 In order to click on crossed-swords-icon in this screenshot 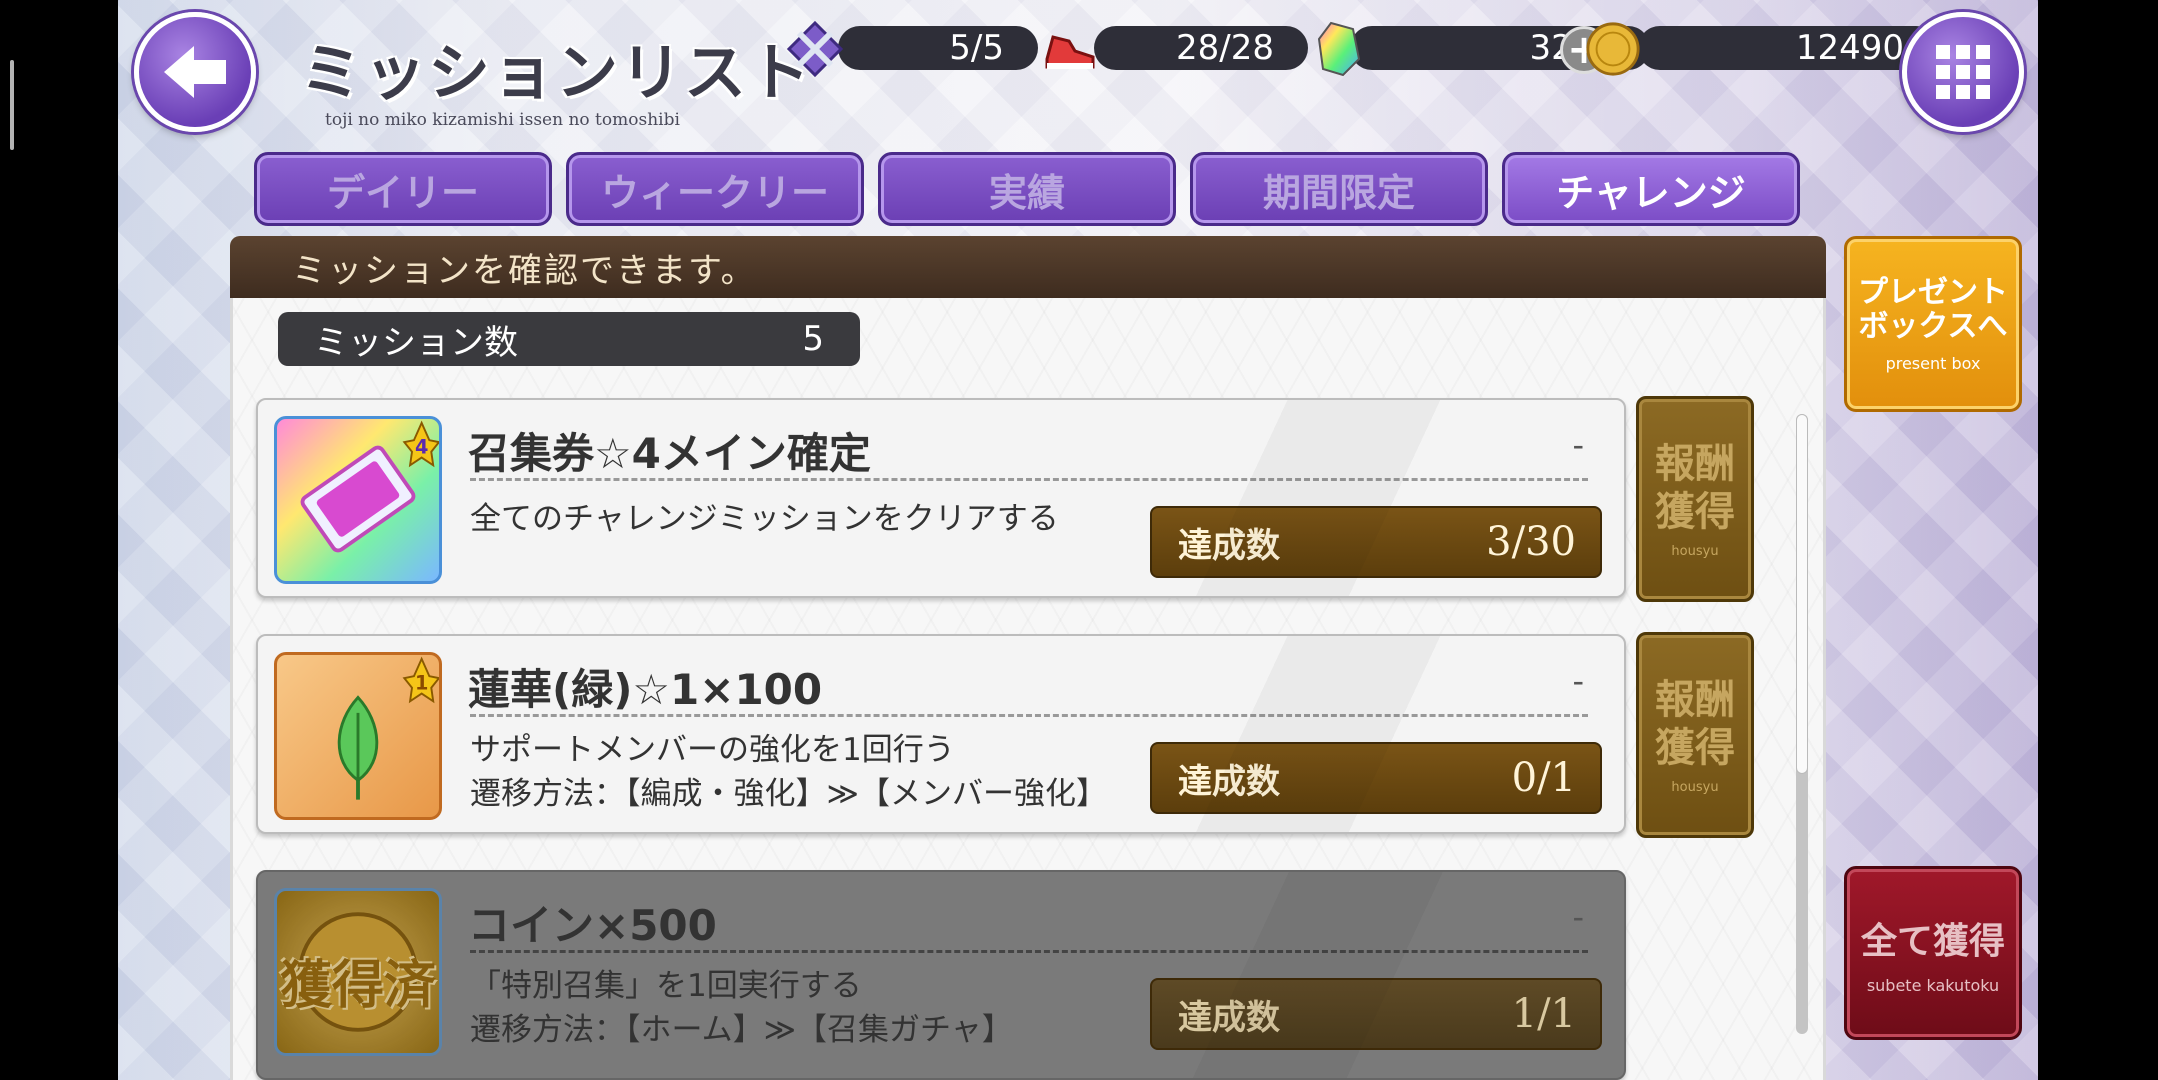, I will do `click(815, 49)`.